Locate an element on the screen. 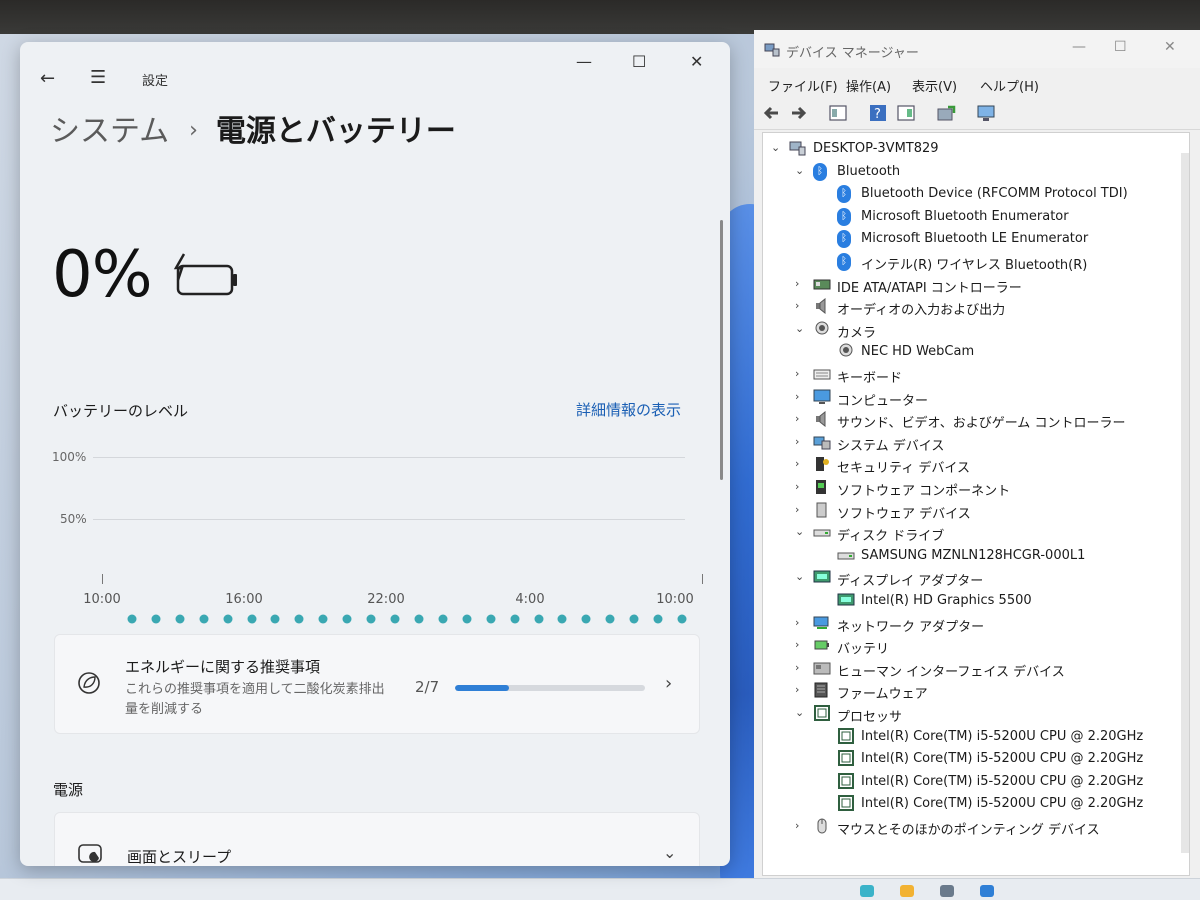  mouse-icon is located at coordinates (822, 826).